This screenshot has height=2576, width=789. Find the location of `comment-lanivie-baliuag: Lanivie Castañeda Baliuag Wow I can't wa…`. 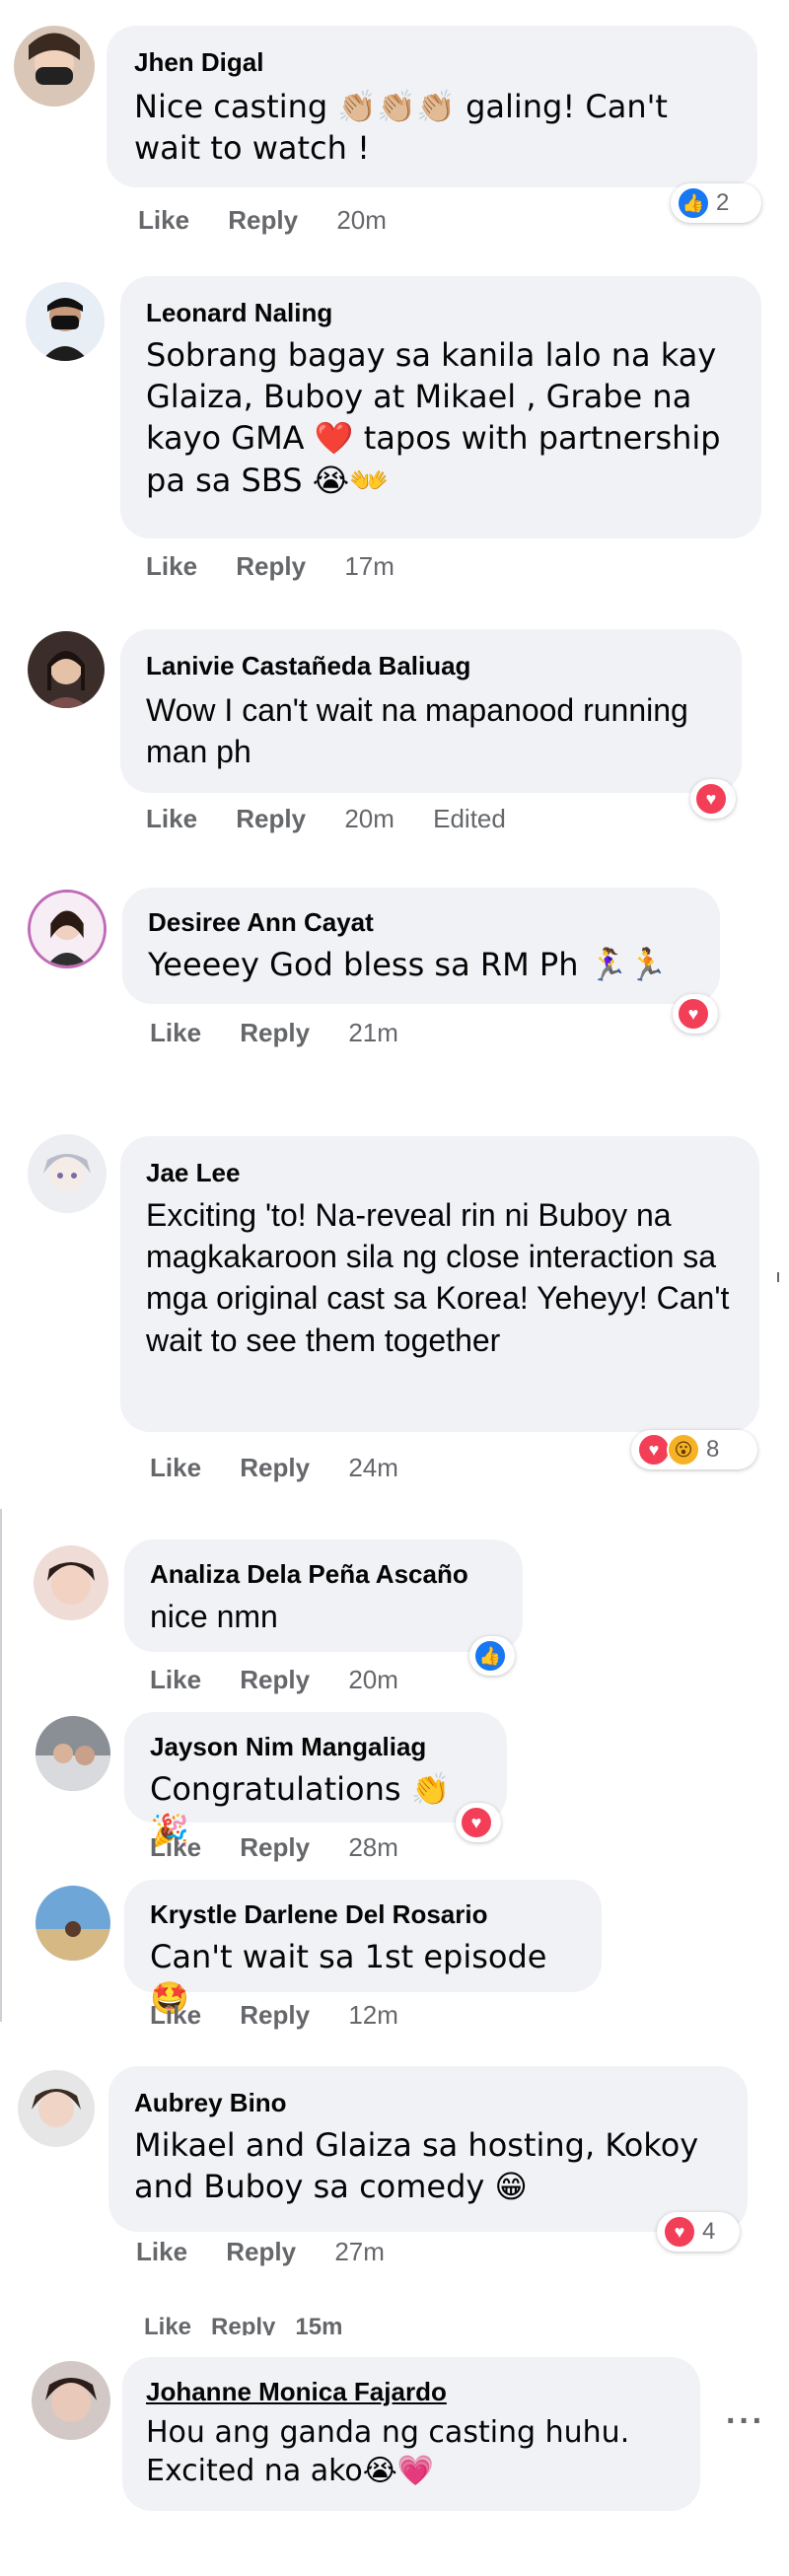

comment-lanivie-baliuag: Lanivie Castañeda Baliuag Wow I can't wa… is located at coordinates (395, 725).